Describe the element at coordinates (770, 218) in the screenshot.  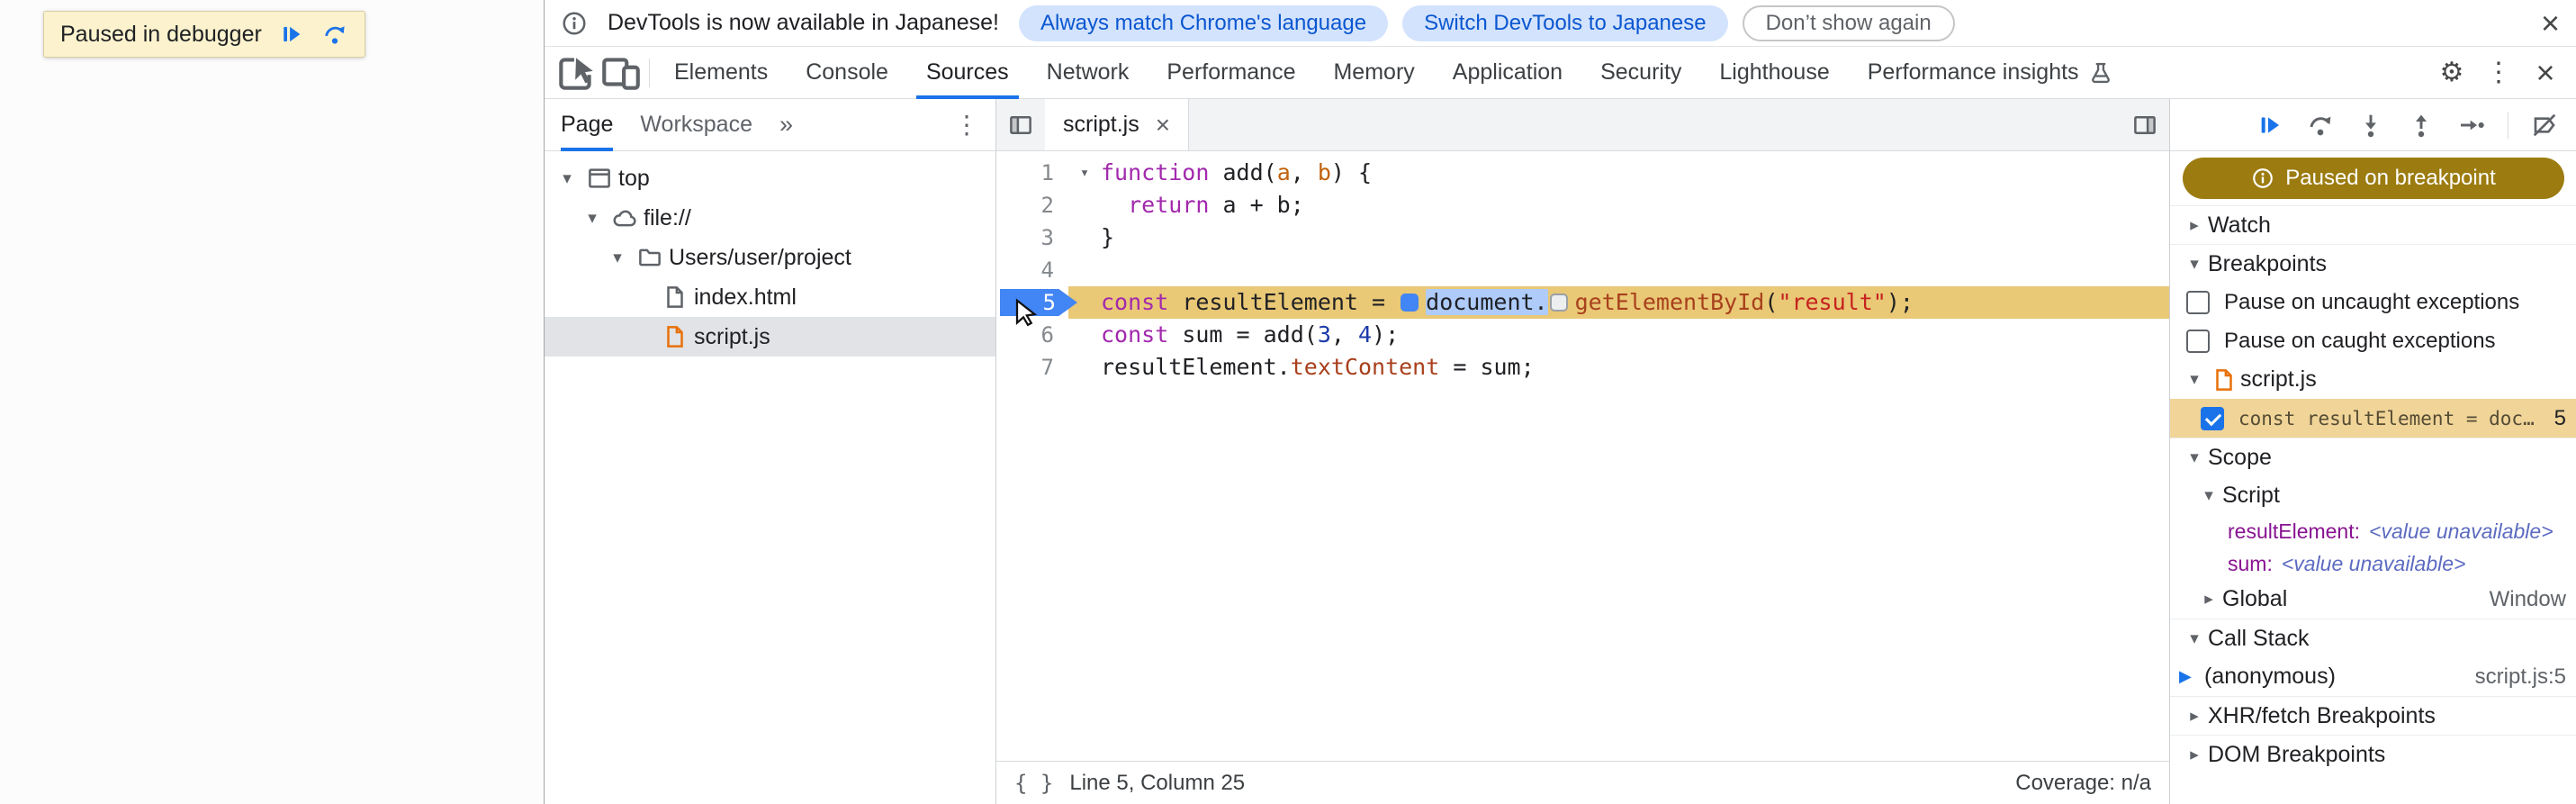
I see `tree-item-file: ▾ file://` at that location.